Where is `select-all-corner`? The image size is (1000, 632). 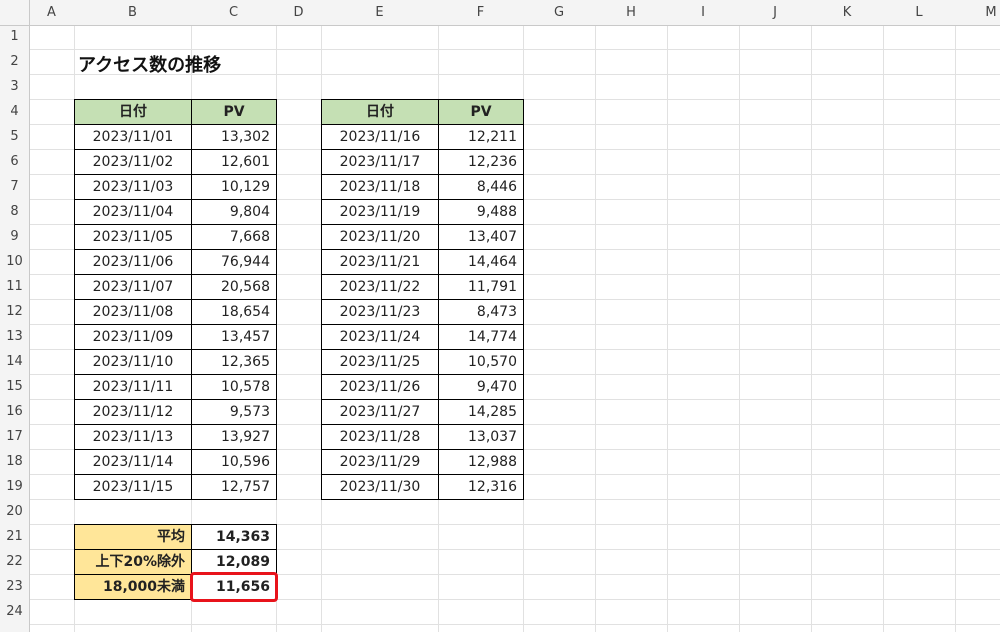 select-all-corner is located at coordinates (15, 13).